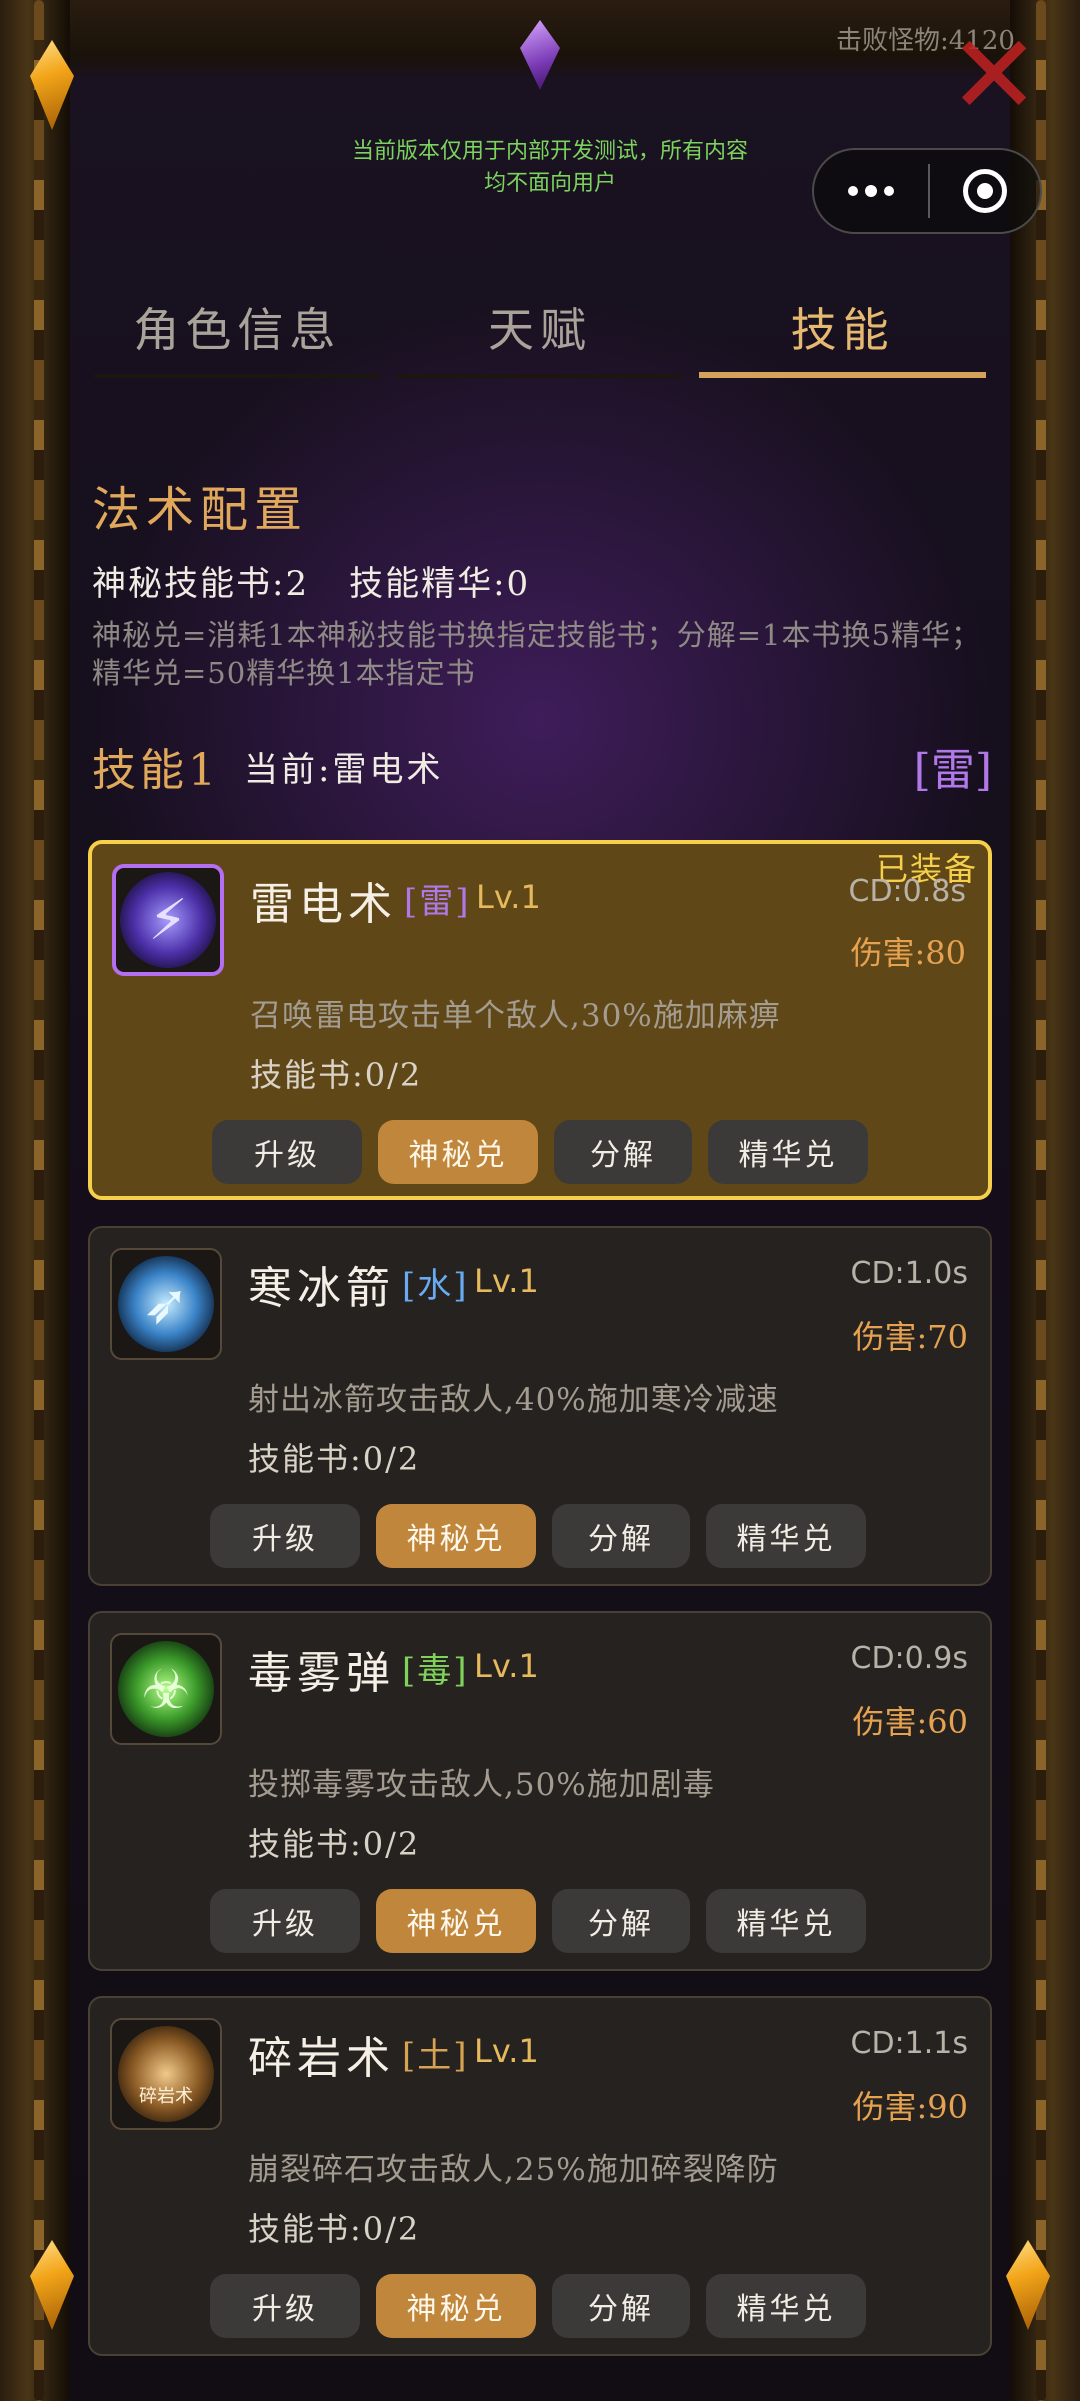 Image resolution: width=1080 pixels, height=2401 pixels. What do you see at coordinates (435, 1671) in the screenshot?
I see `skill-element: [毒]` at bounding box center [435, 1671].